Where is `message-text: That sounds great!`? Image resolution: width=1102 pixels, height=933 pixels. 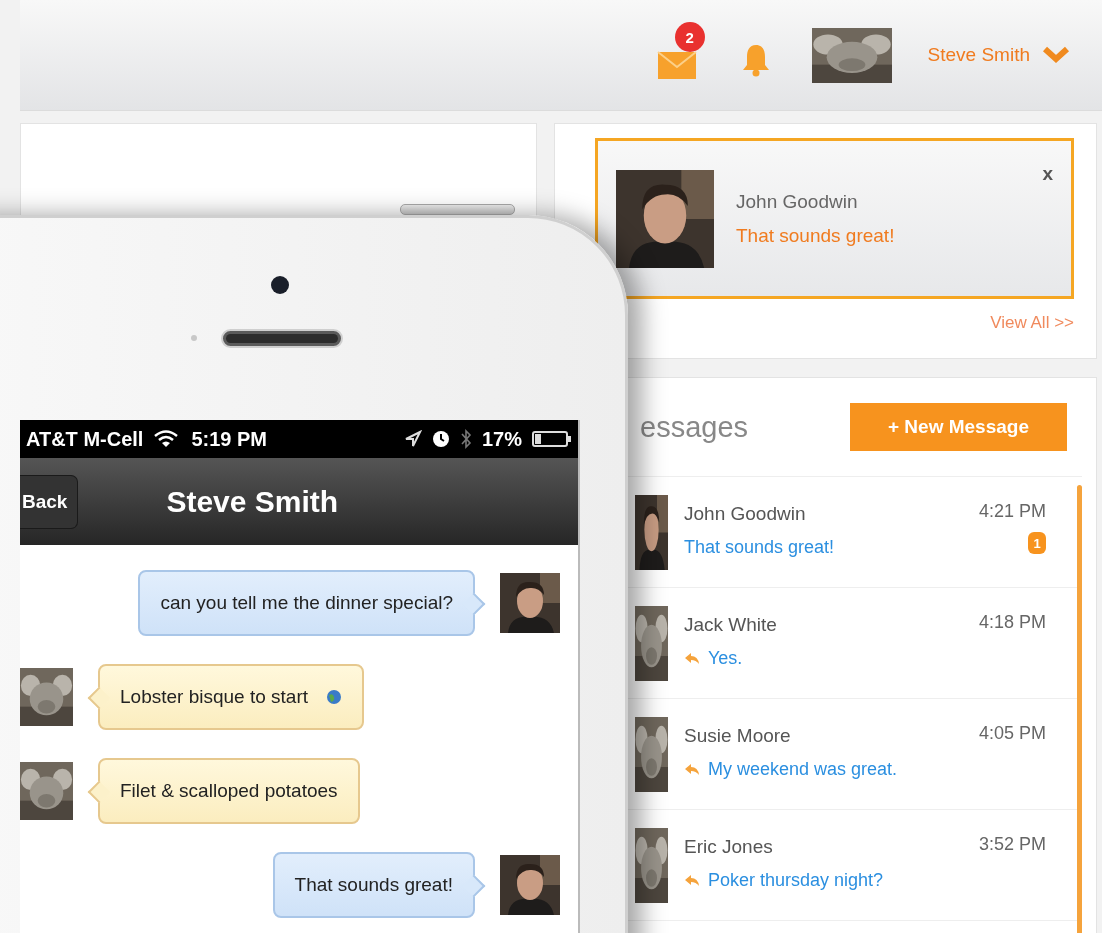 message-text: That sounds great! is located at coordinates (373, 885).